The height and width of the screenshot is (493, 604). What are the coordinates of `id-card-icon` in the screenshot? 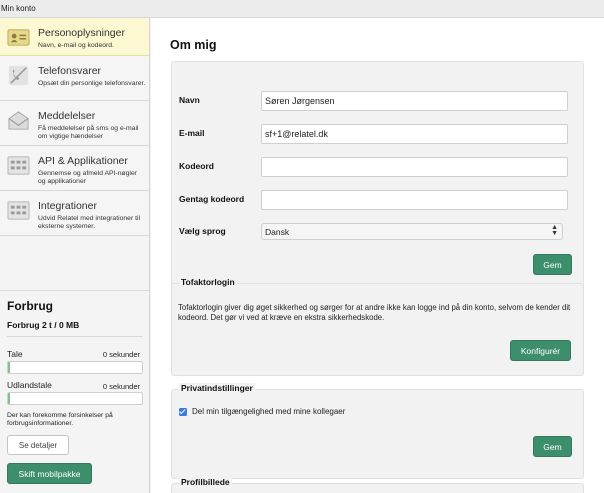 It's located at (18, 37).